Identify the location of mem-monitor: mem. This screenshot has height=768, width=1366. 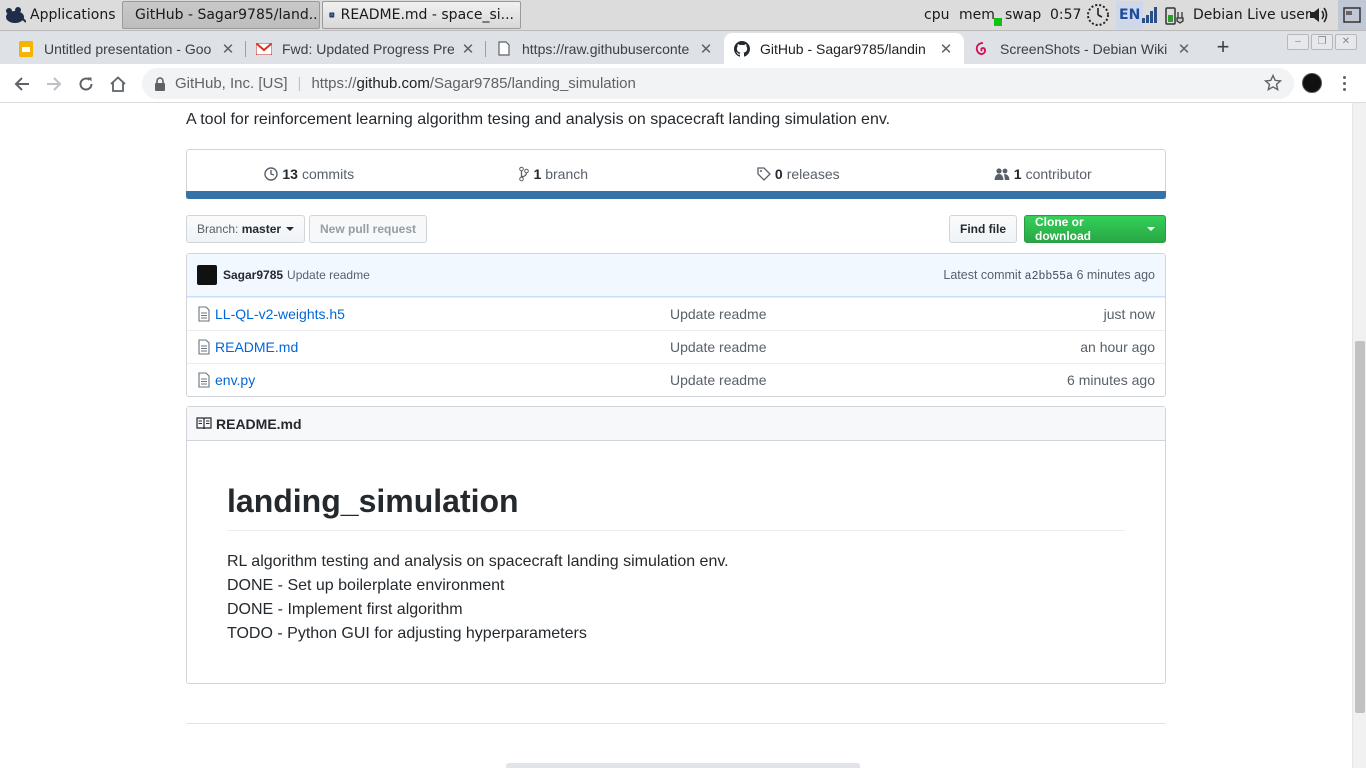
(980, 15).